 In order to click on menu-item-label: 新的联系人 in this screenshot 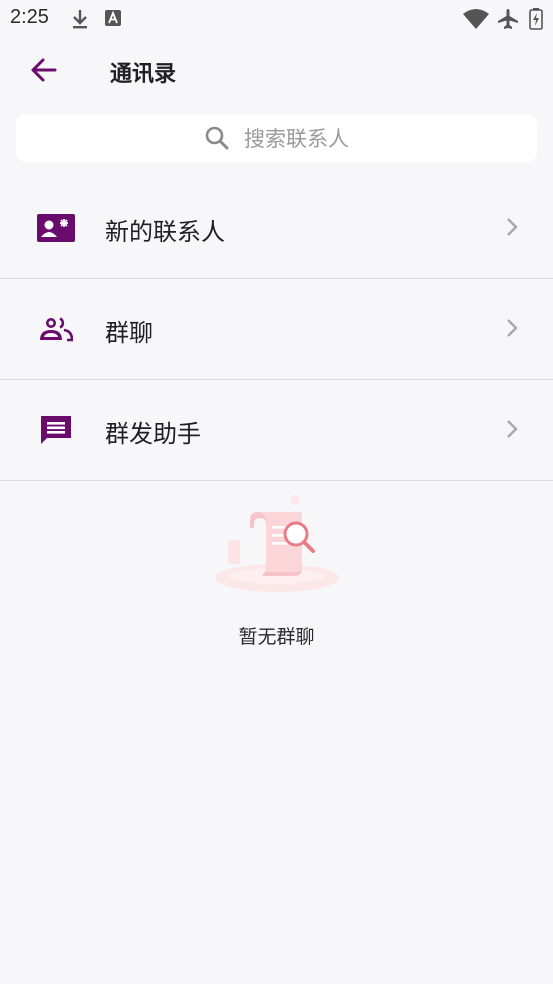, I will do `click(165, 232)`.